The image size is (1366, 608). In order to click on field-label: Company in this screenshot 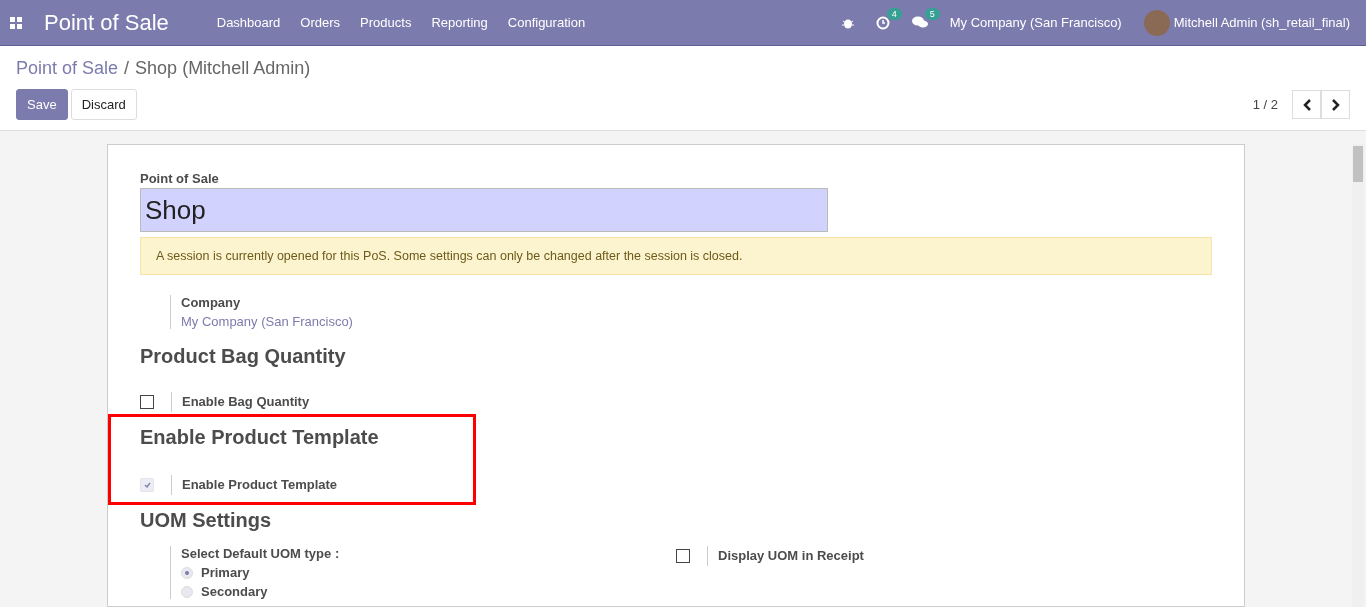, I will do `click(211, 302)`.